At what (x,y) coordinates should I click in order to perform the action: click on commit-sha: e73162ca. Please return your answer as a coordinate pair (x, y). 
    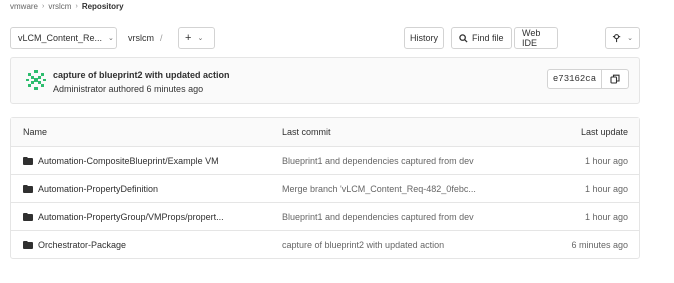
    Looking at the image, I should click on (574, 79).